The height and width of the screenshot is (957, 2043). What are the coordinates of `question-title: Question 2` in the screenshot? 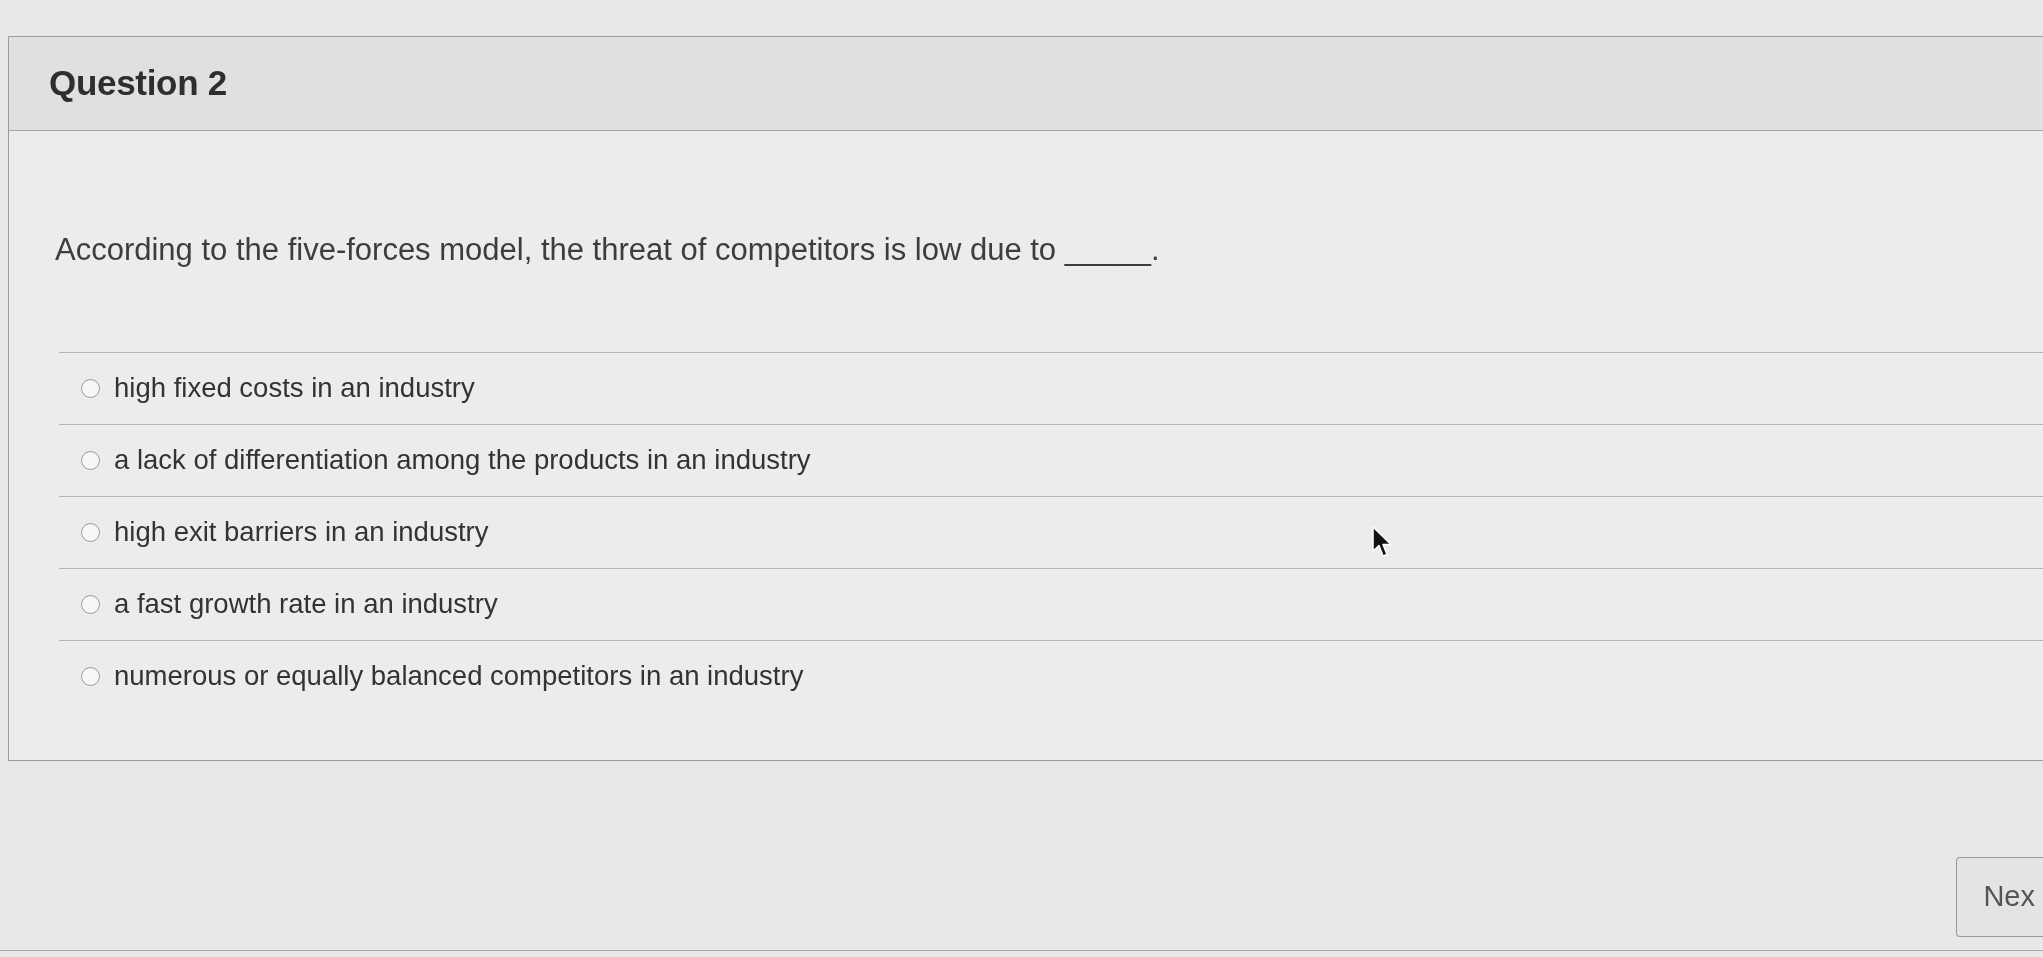 It's located at (138, 83).